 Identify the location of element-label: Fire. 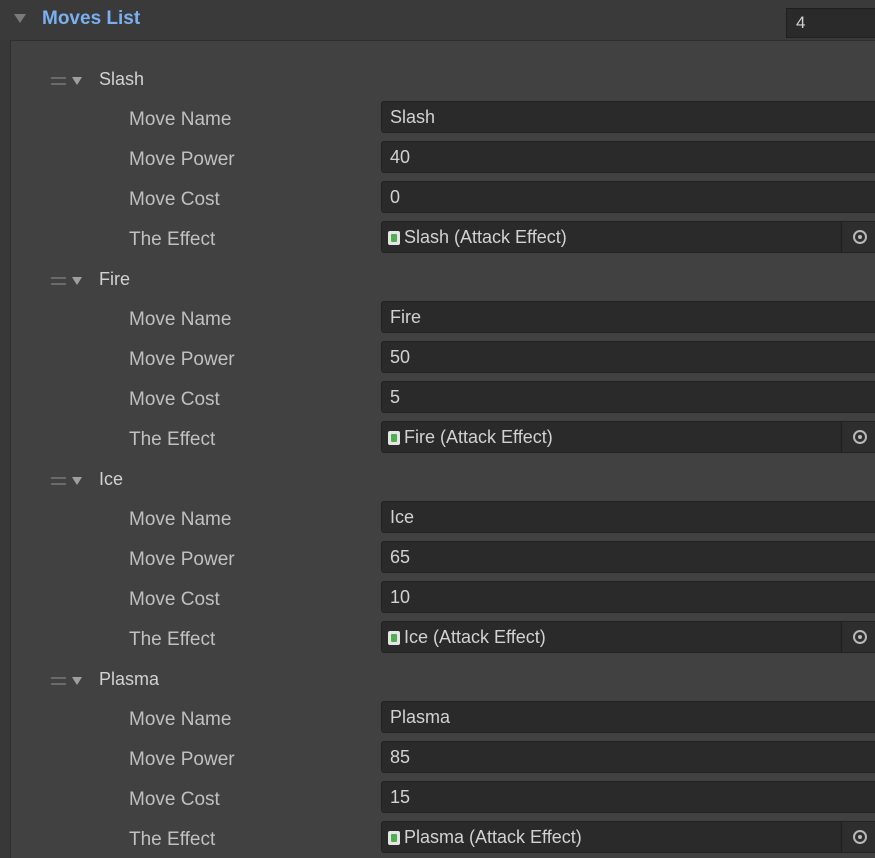
(114, 279).